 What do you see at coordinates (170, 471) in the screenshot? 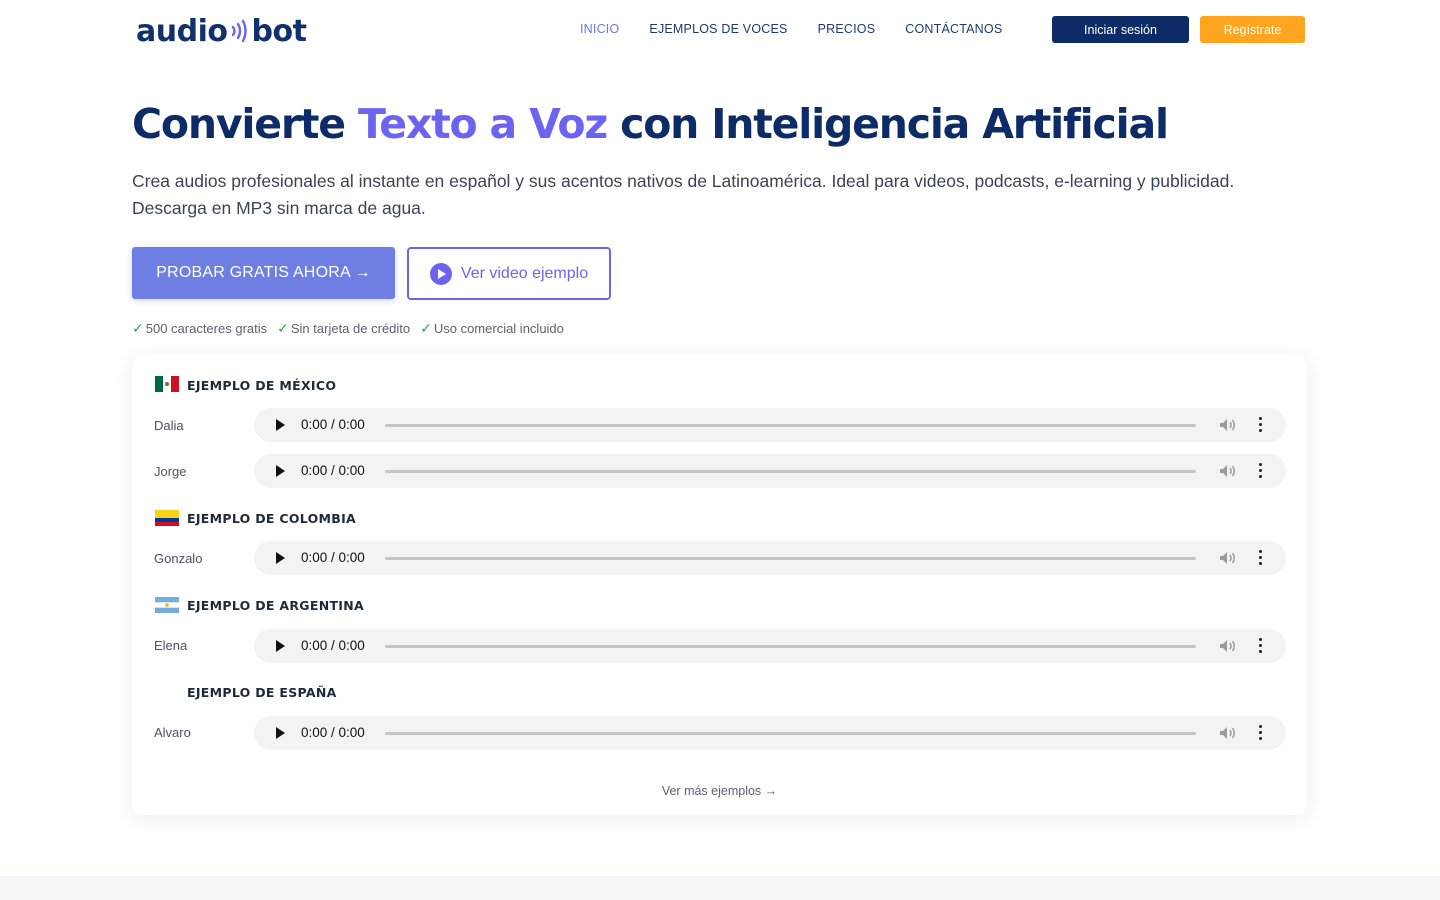
I see `voice-name-jorge: Jorge` at bounding box center [170, 471].